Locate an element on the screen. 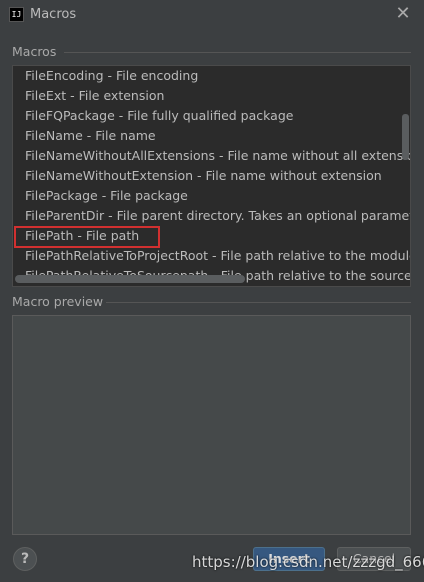  list-item: FileExt - File extension is located at coordinates (94, 96).